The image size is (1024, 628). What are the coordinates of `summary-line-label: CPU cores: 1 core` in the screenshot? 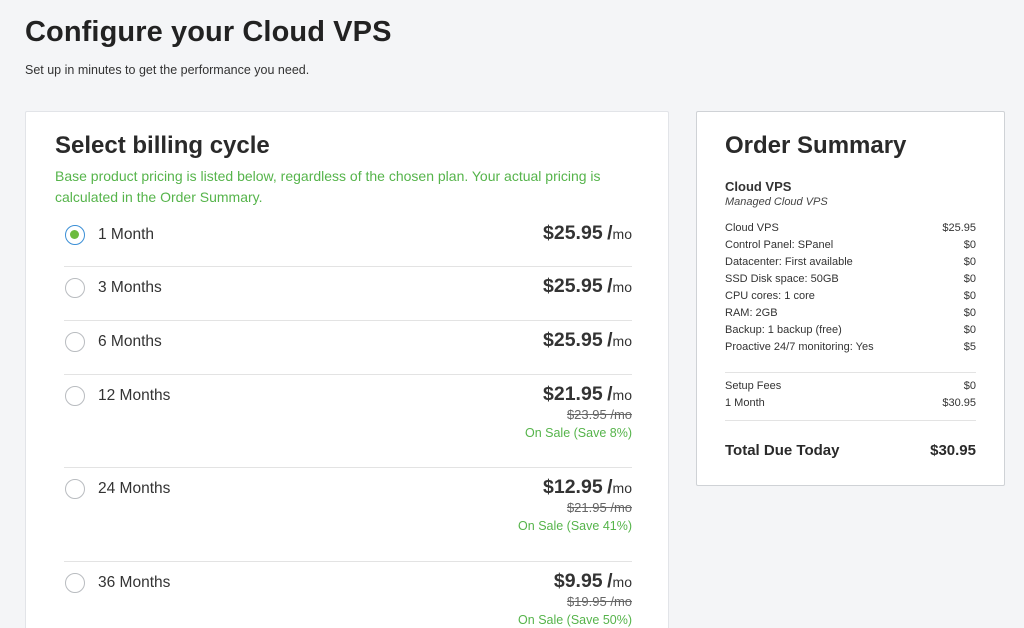 It's located at (770, 296).